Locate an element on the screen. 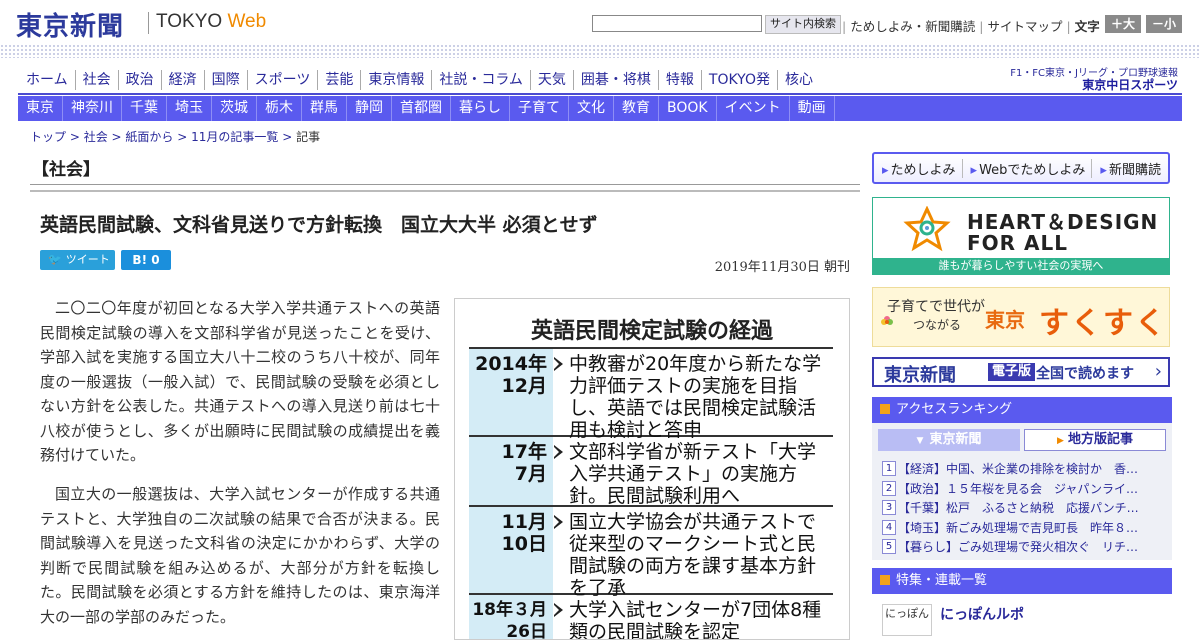  region-item-ibaraki: 茨城 is located at coordinates (234, 108).